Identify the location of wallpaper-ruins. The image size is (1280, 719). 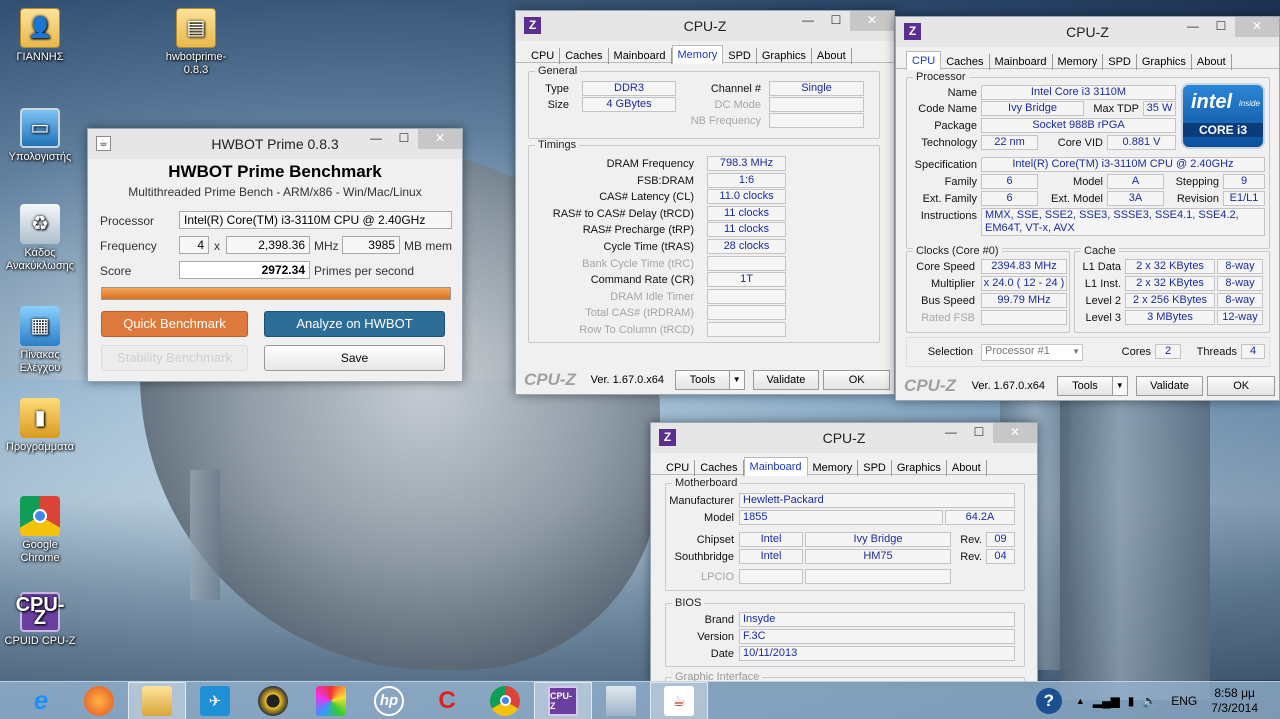
(1135, 550).